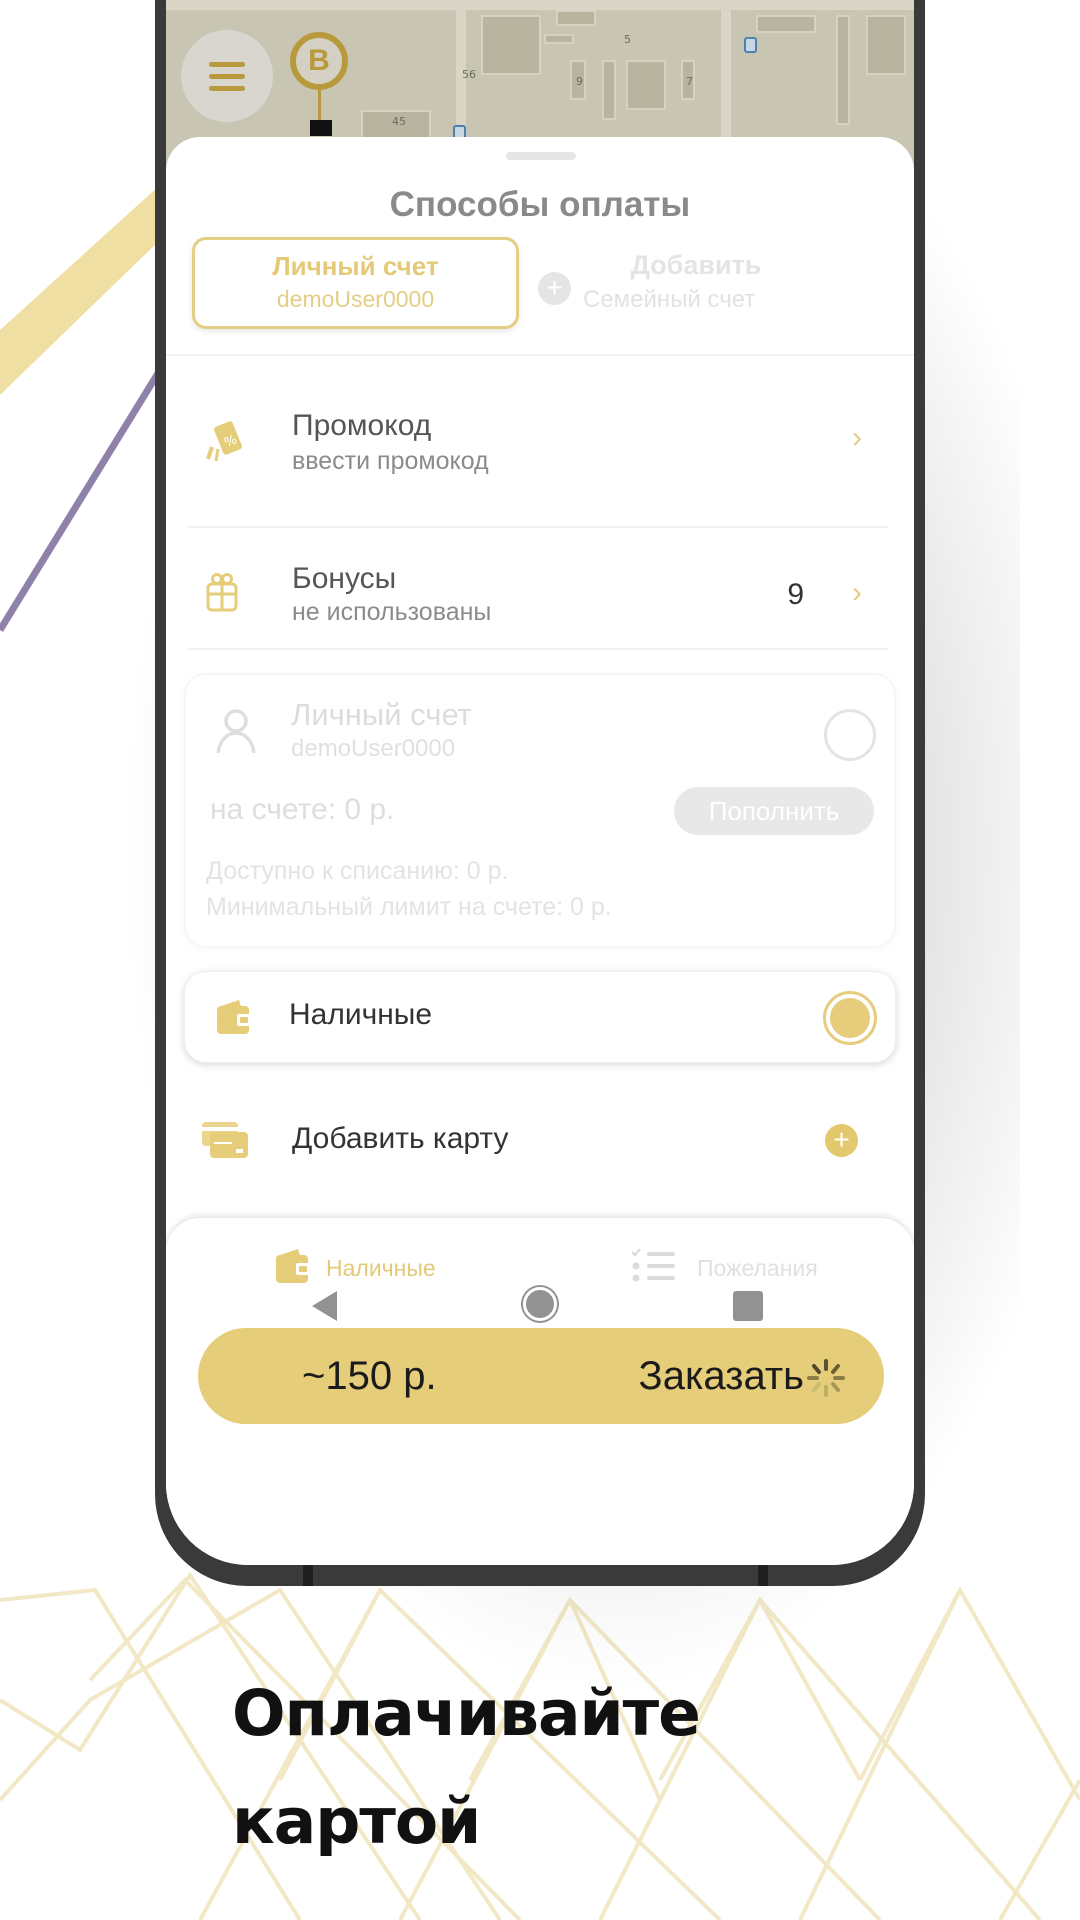 The width and height of the screenshot is (1080, 1920). Describe the element at coordinates (392, 612) in the screenshot. I see `bonuses-subtitle: не использованы` at that location.